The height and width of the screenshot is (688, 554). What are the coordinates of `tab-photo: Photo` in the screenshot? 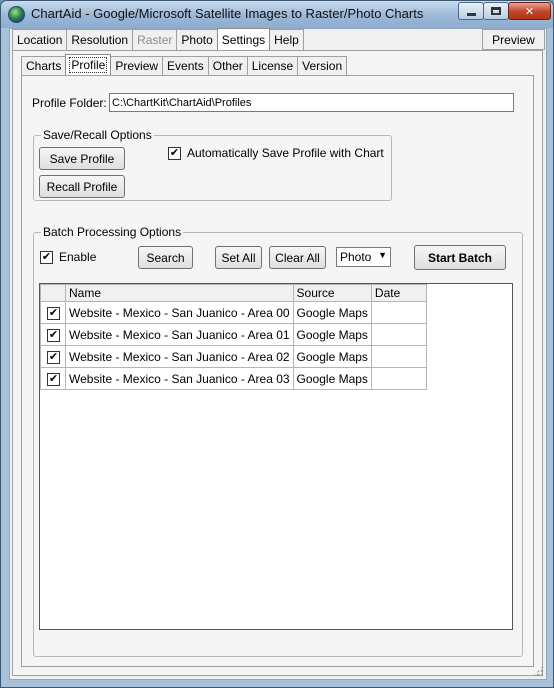 It's located at (197, 39).